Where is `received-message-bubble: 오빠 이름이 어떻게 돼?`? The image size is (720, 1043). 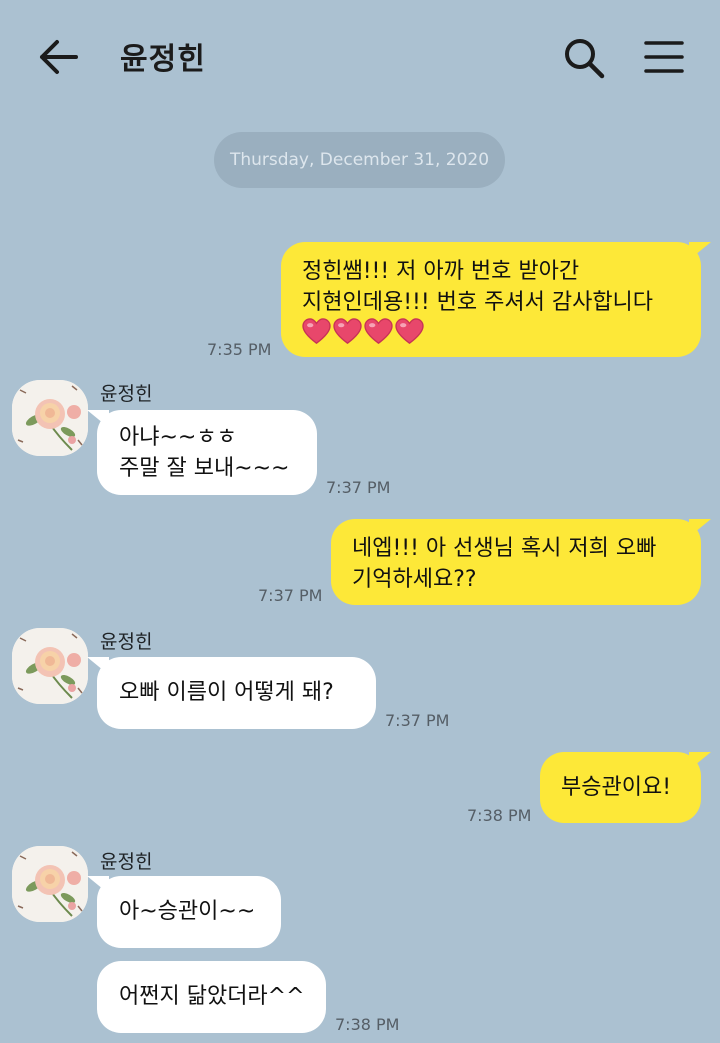 received-message-bubble: 오빠 이름이 어떻게 돼? is located at coordinates (231, 693).